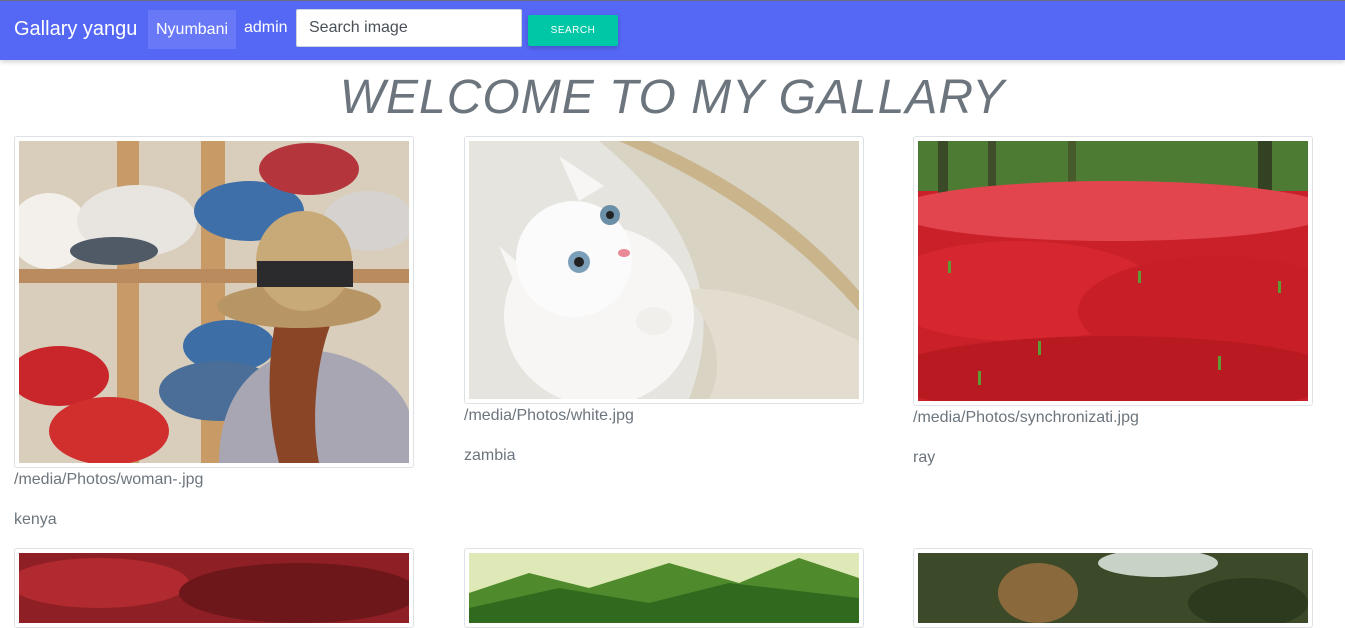  What do you see at coordinates (266, 28) in the screenshot?
I see `nav-item-admin: admin` at bounding box center [266, 28].